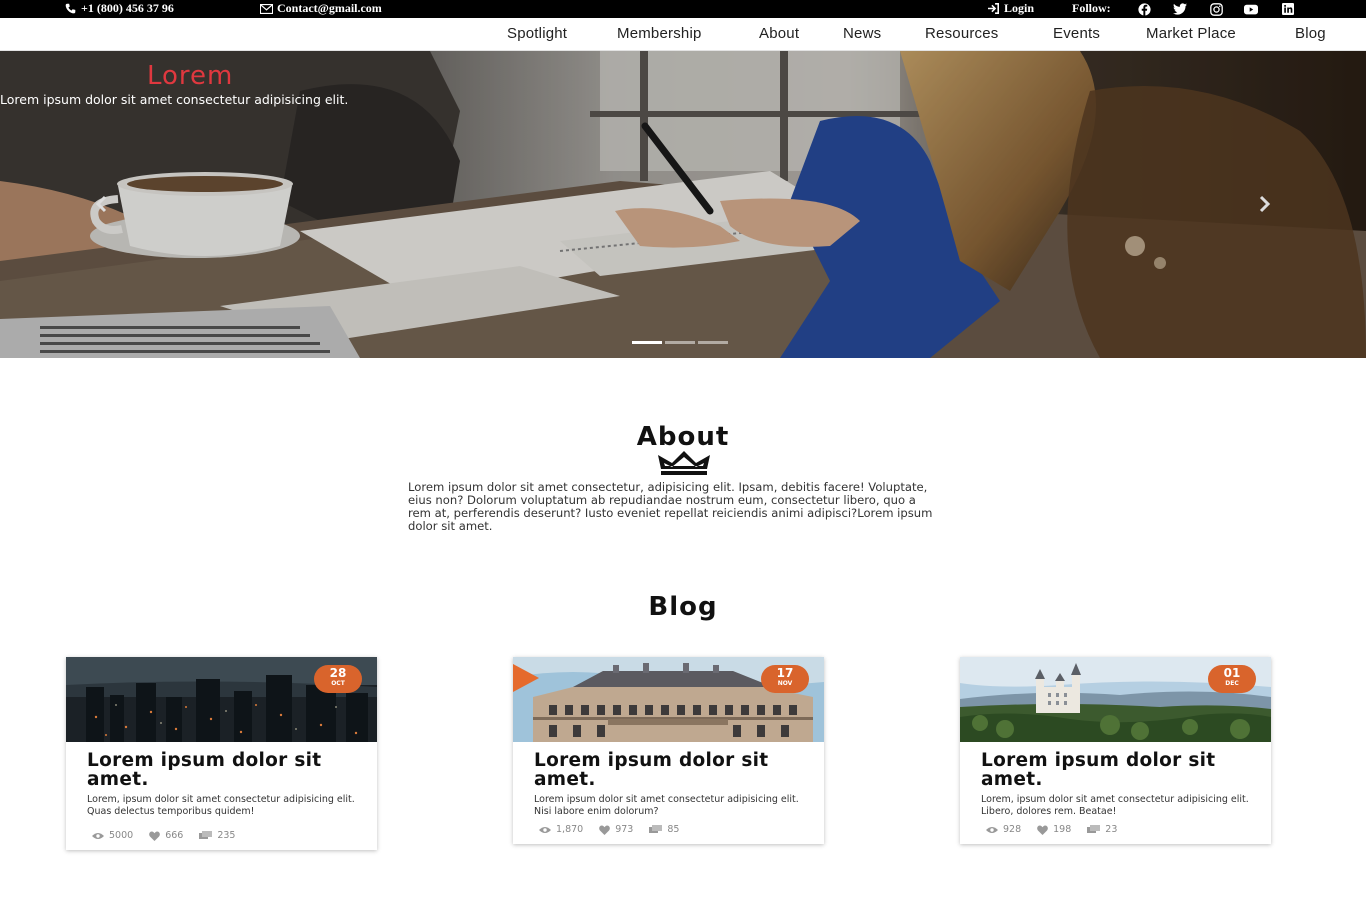 The width and height of the screenshot is (1366, 904). I want to click on blog-title: Blog, so click(683, 607).